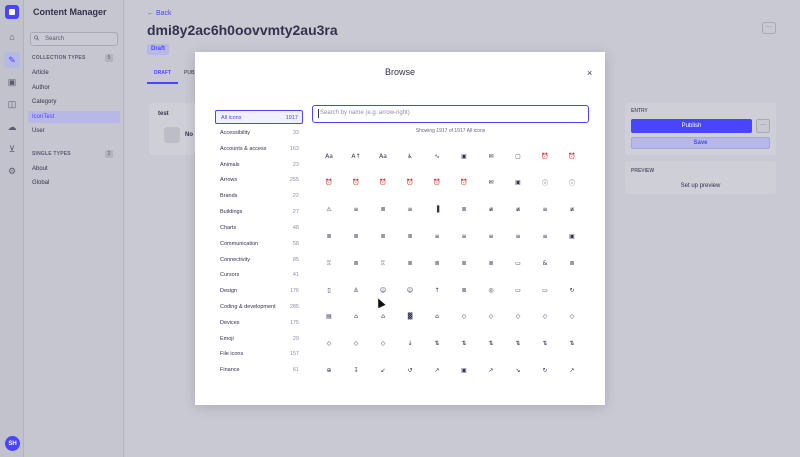 Image resolution: width=800 pixels, height=457 pixels. I want to click on avatar: SH, so click(12, 443).